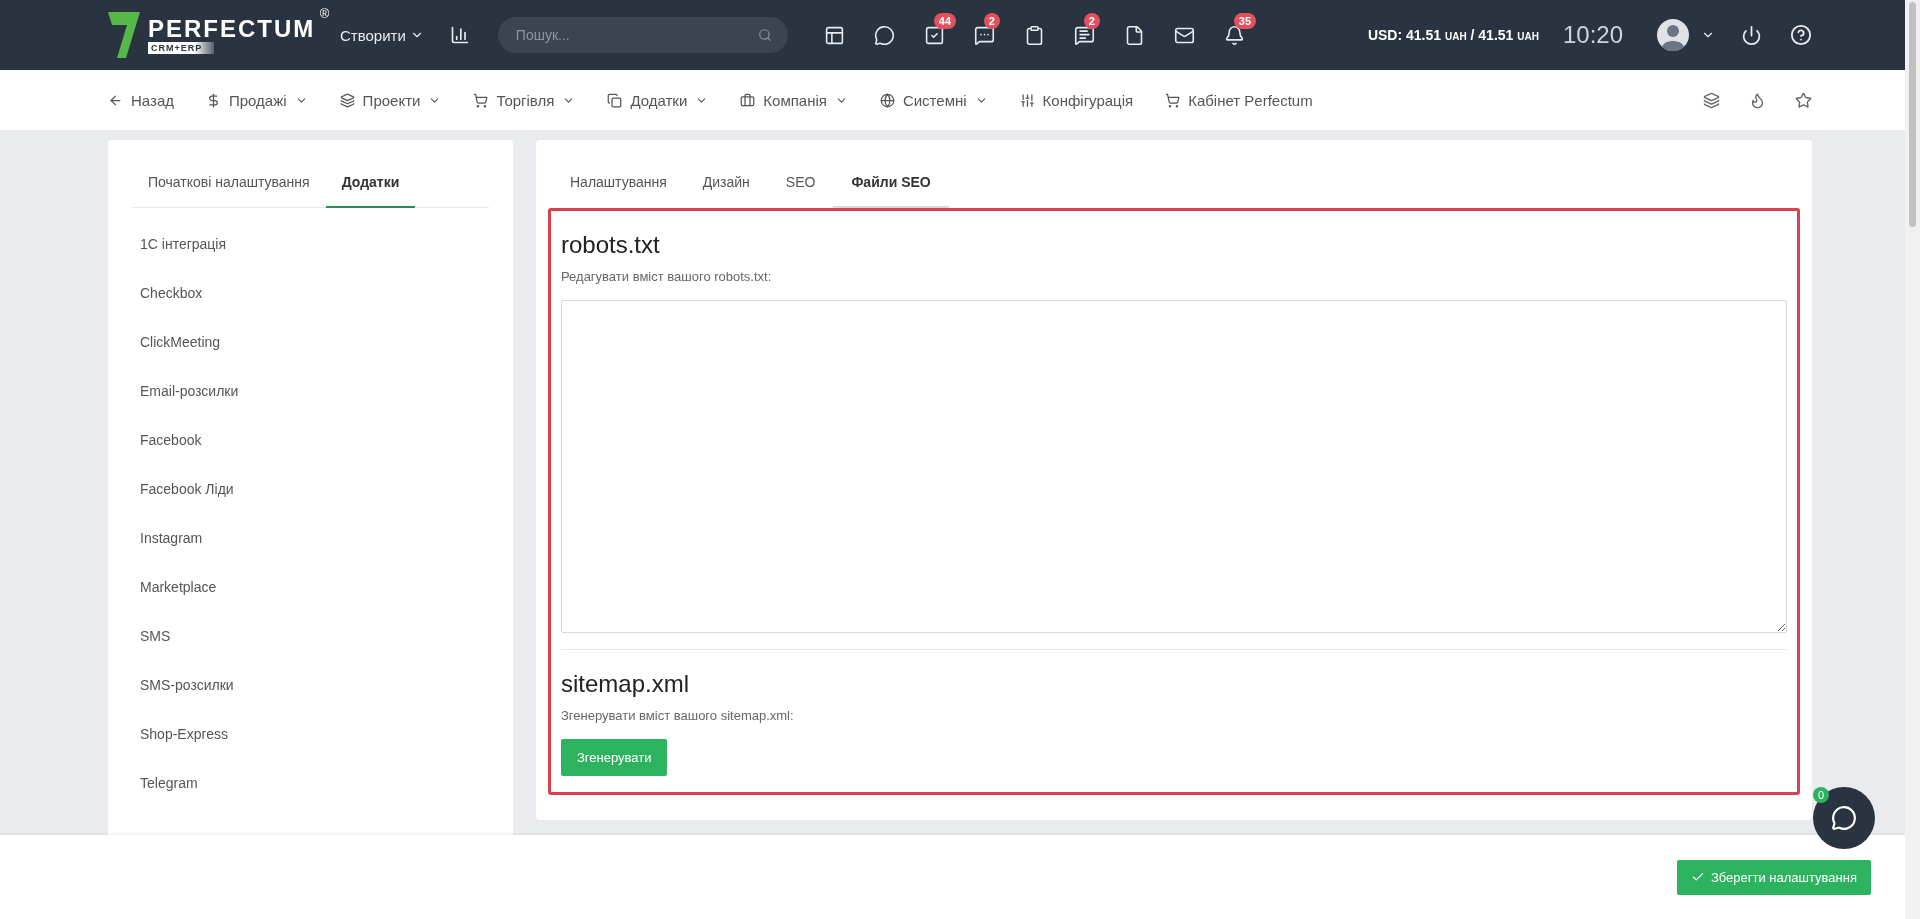  I want to click on section-title: sitemap.xml, so click(626, 684).